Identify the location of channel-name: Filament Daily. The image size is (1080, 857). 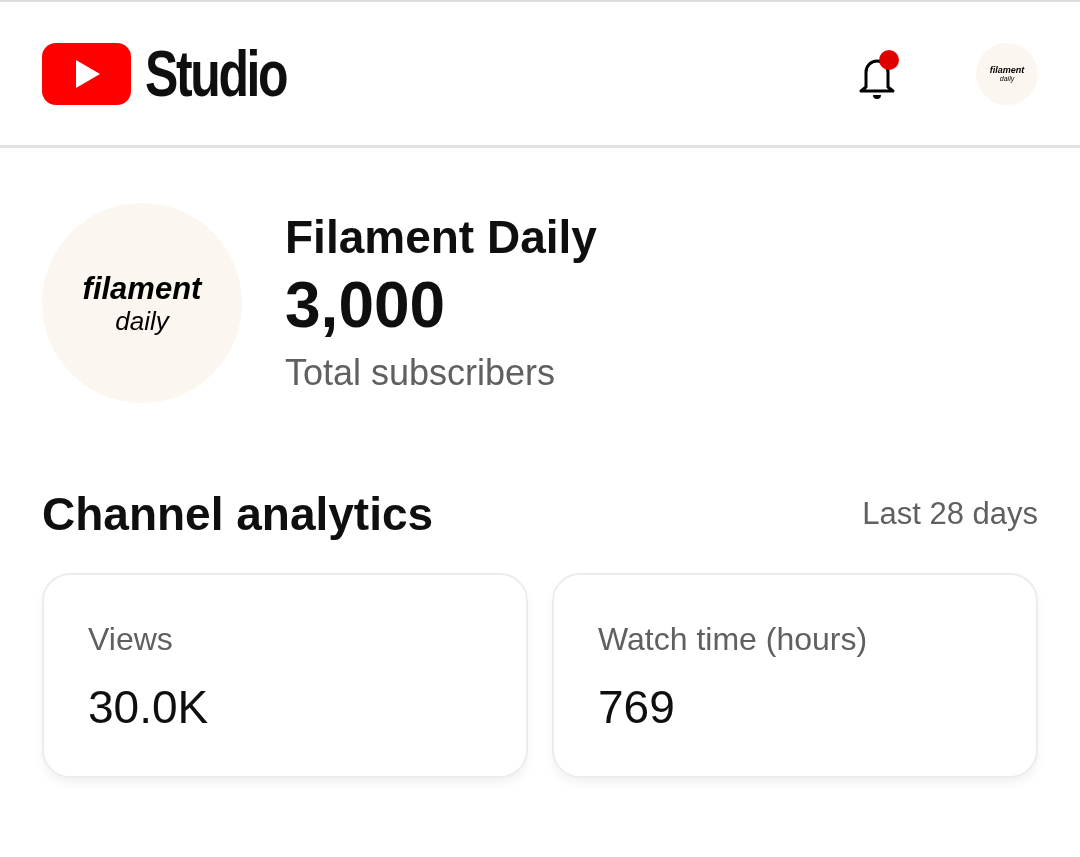
(441, 237).